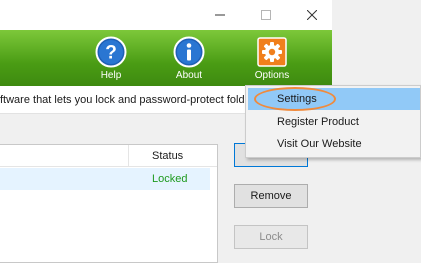  I want to click on help-button: ? Help, so click(111, 58).